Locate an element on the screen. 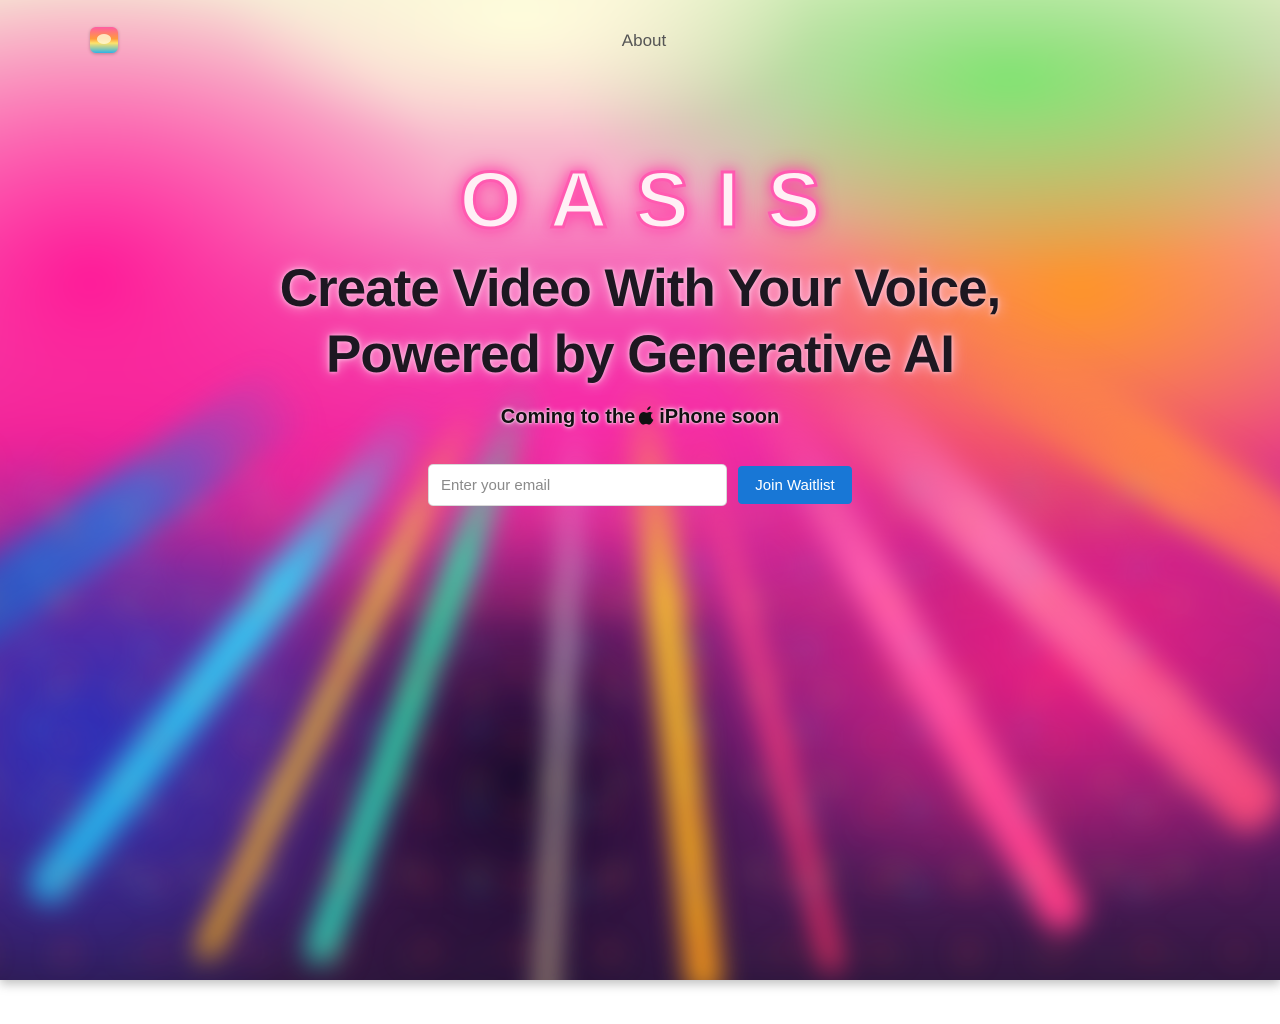  brand-wordmark: OASIS is located at coordinates (653, 200).